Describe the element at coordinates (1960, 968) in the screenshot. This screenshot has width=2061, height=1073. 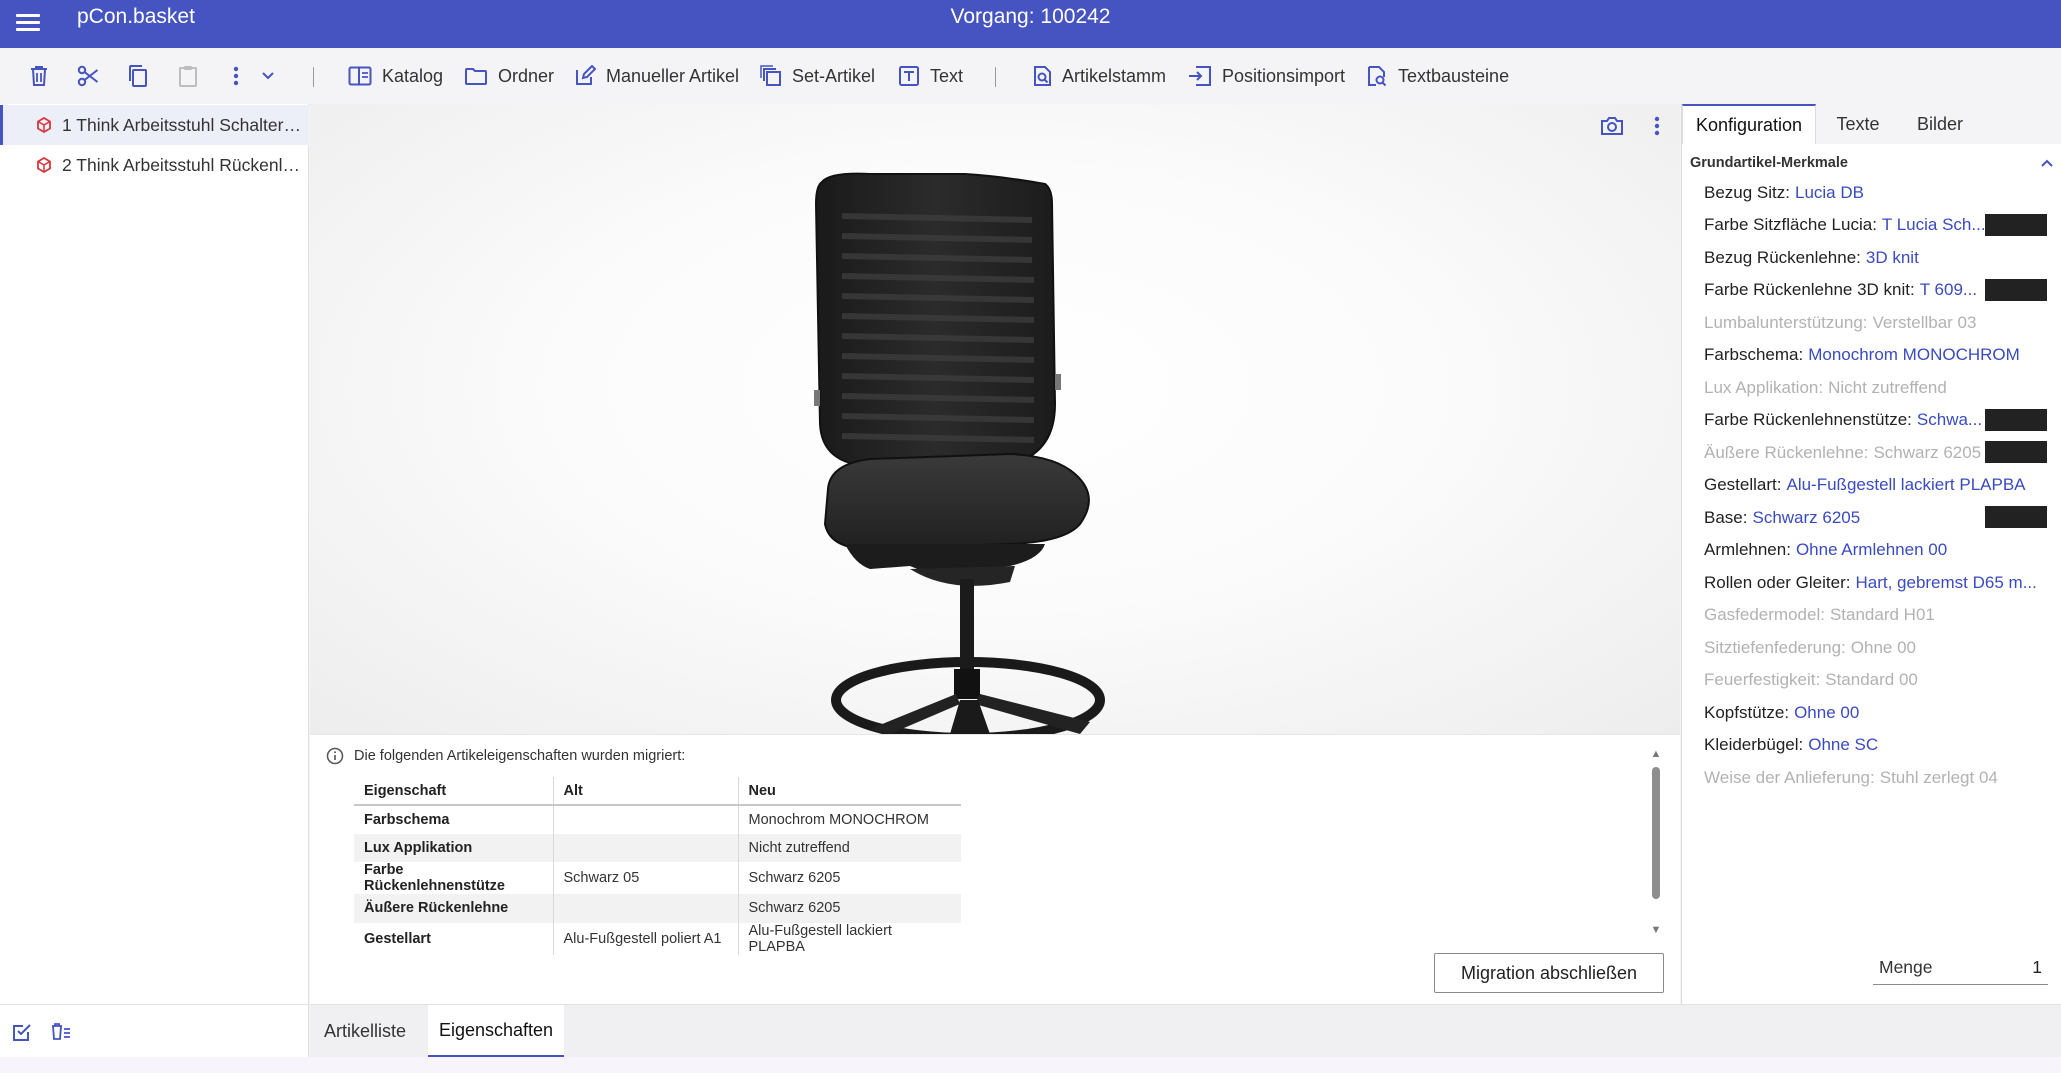
I see `quantity-field: Menge 1` at that location.